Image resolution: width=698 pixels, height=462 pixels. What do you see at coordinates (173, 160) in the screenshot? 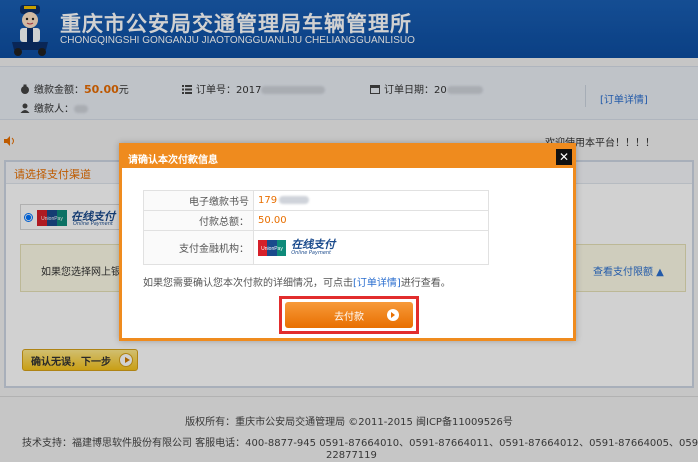
I see `dialog-title: 请确认本次付款信息` at bounding box center [173, 160].